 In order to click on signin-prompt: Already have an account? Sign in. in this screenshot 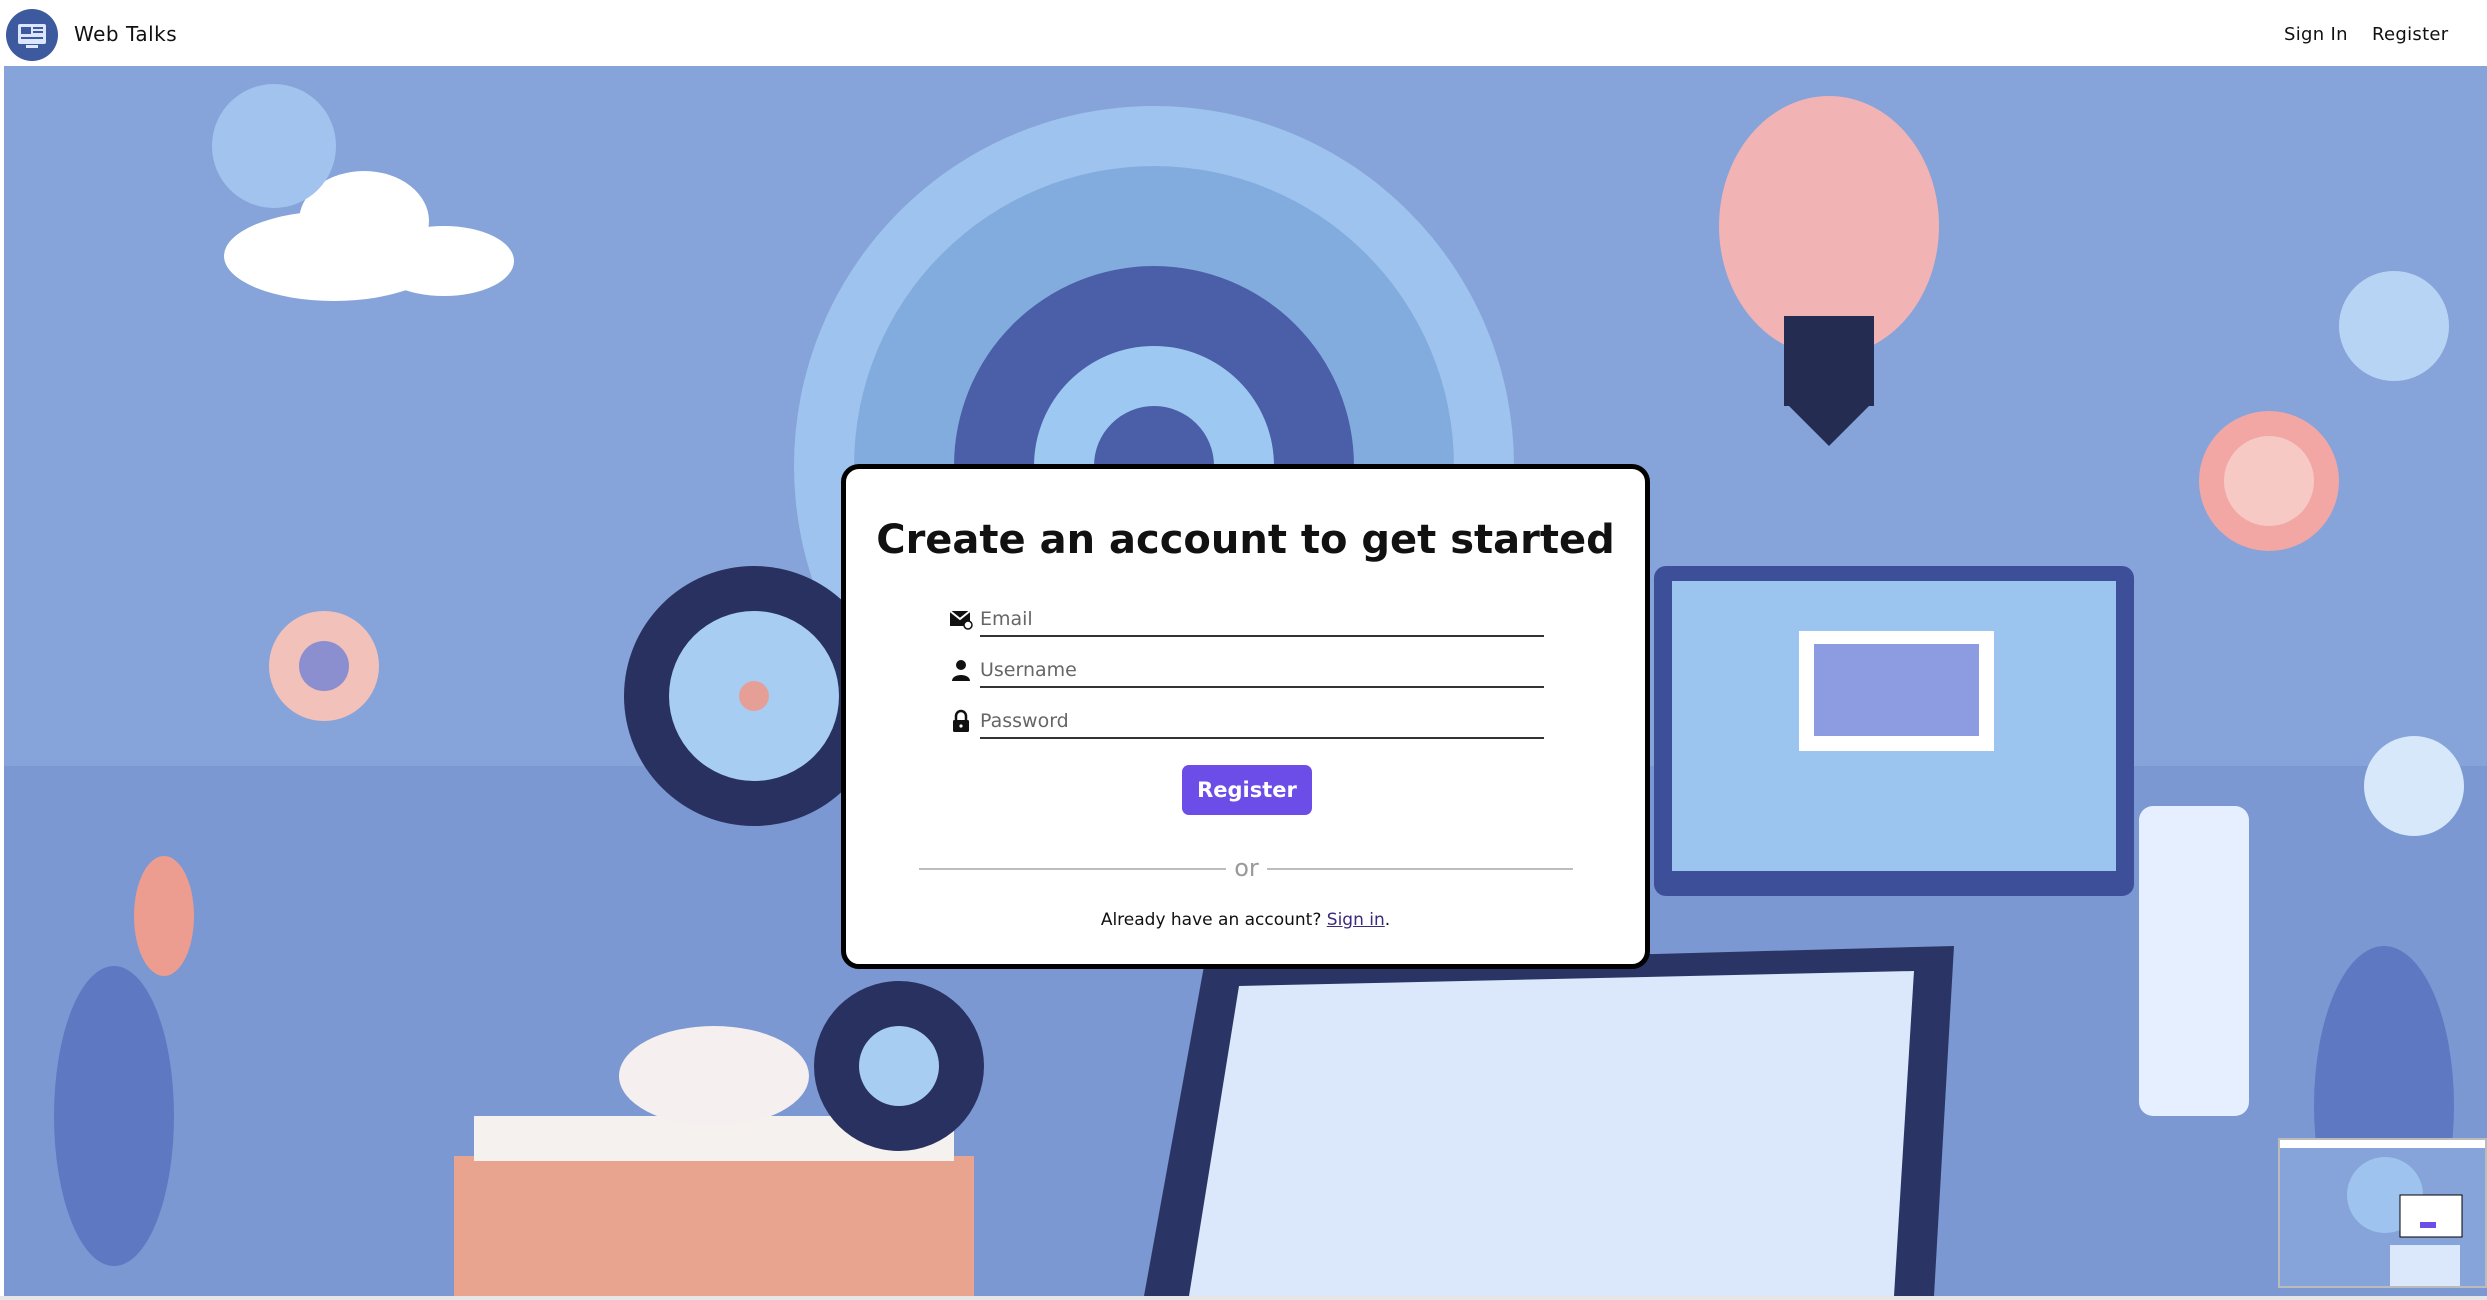, I will do `click(1245, 920)`.